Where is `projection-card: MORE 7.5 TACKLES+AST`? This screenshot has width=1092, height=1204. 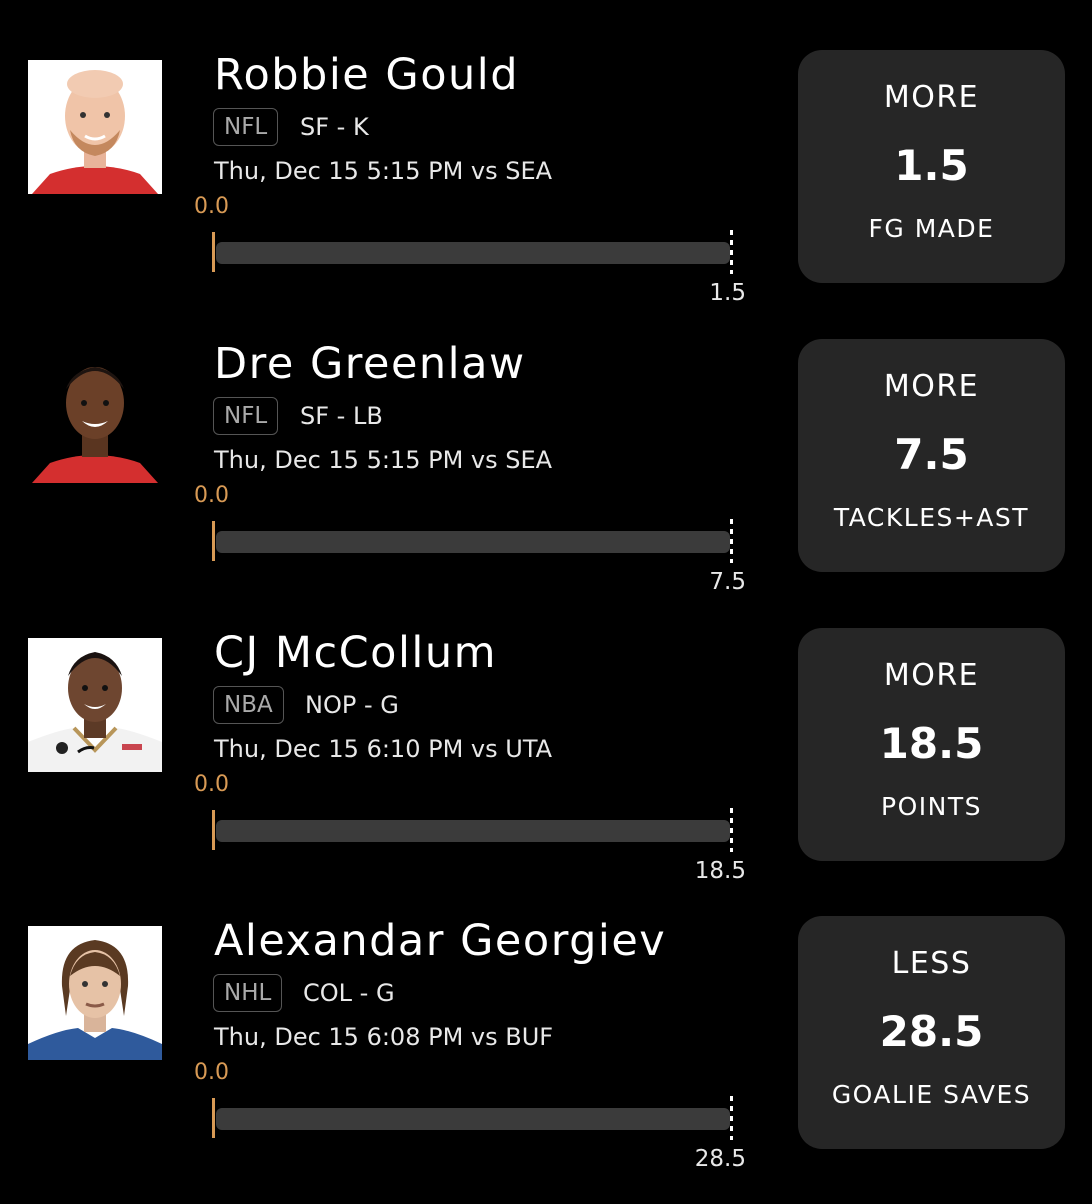 projection-card: MORE 7.5 TACKLES+AST is located at coordinates (931, 455).